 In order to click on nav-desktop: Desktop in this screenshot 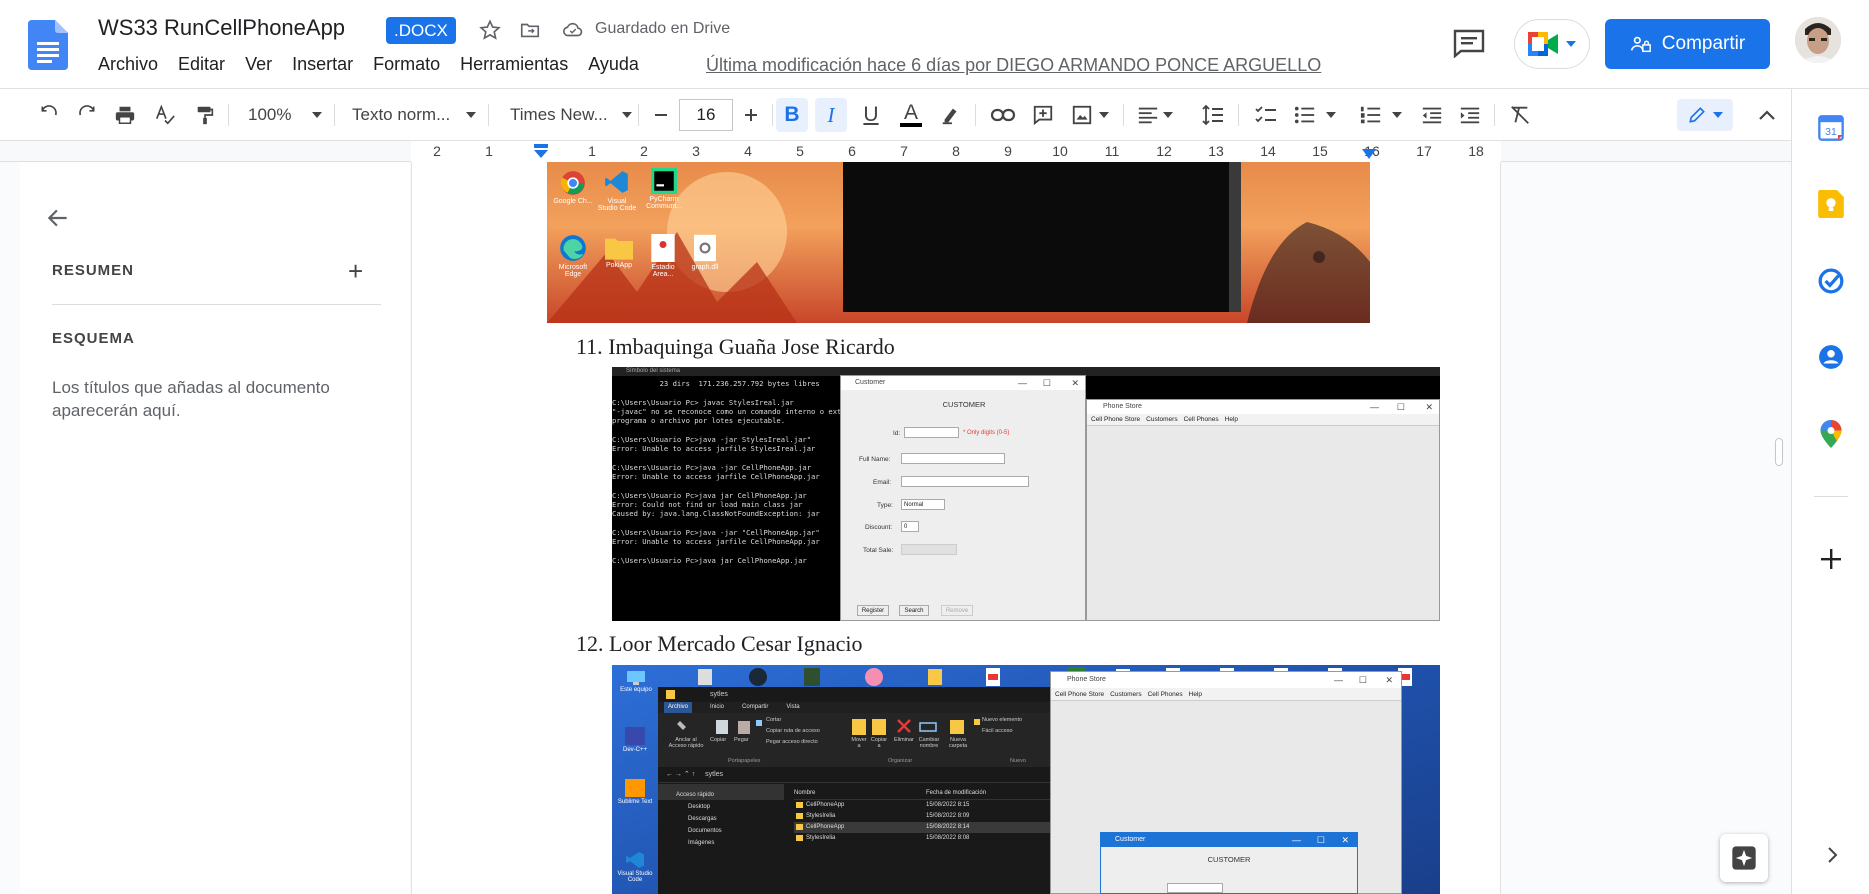, I will do `click(721, 806)`.